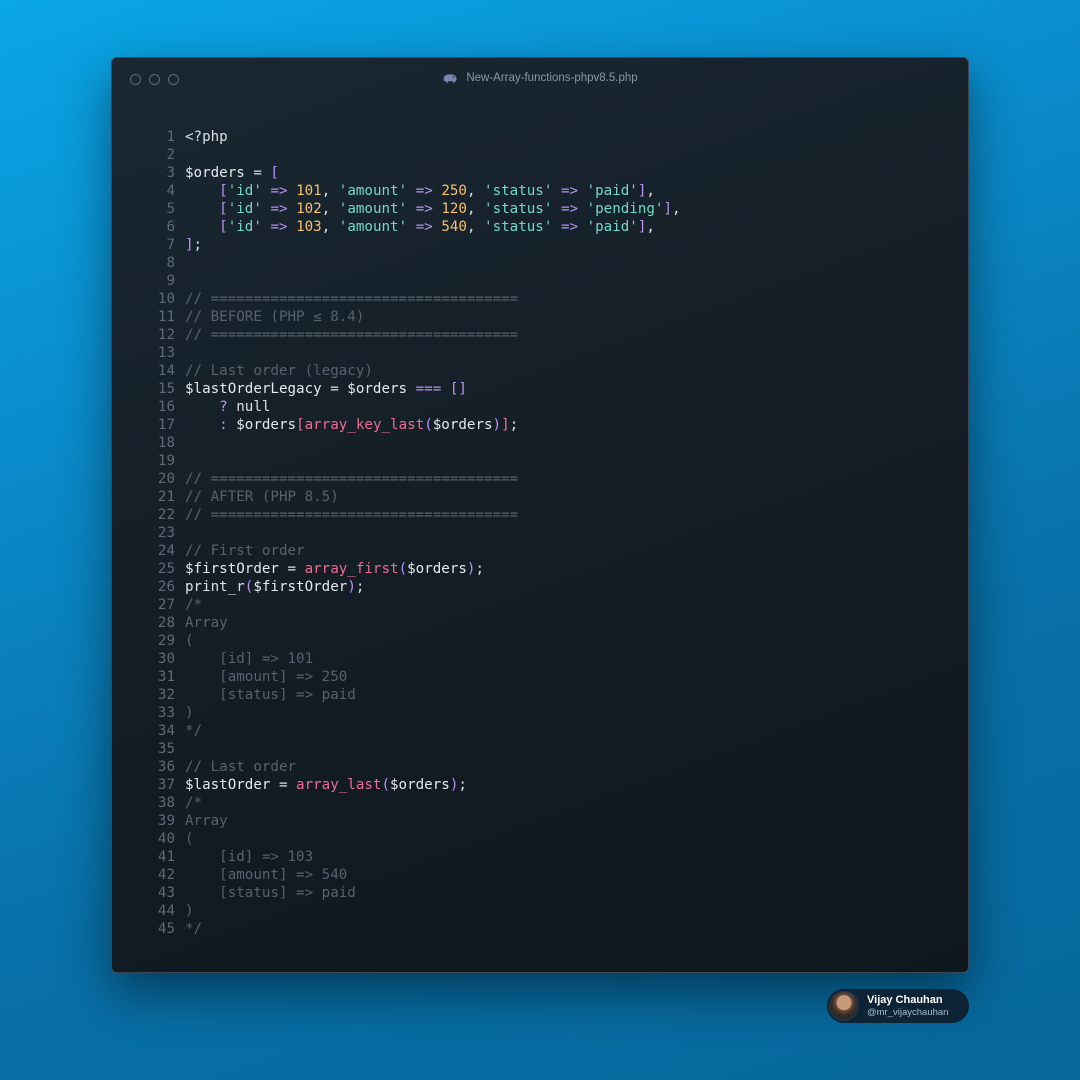 This screenshot has height=1080, width=1080. I want to click on line-number: 11, so click(166, 317).